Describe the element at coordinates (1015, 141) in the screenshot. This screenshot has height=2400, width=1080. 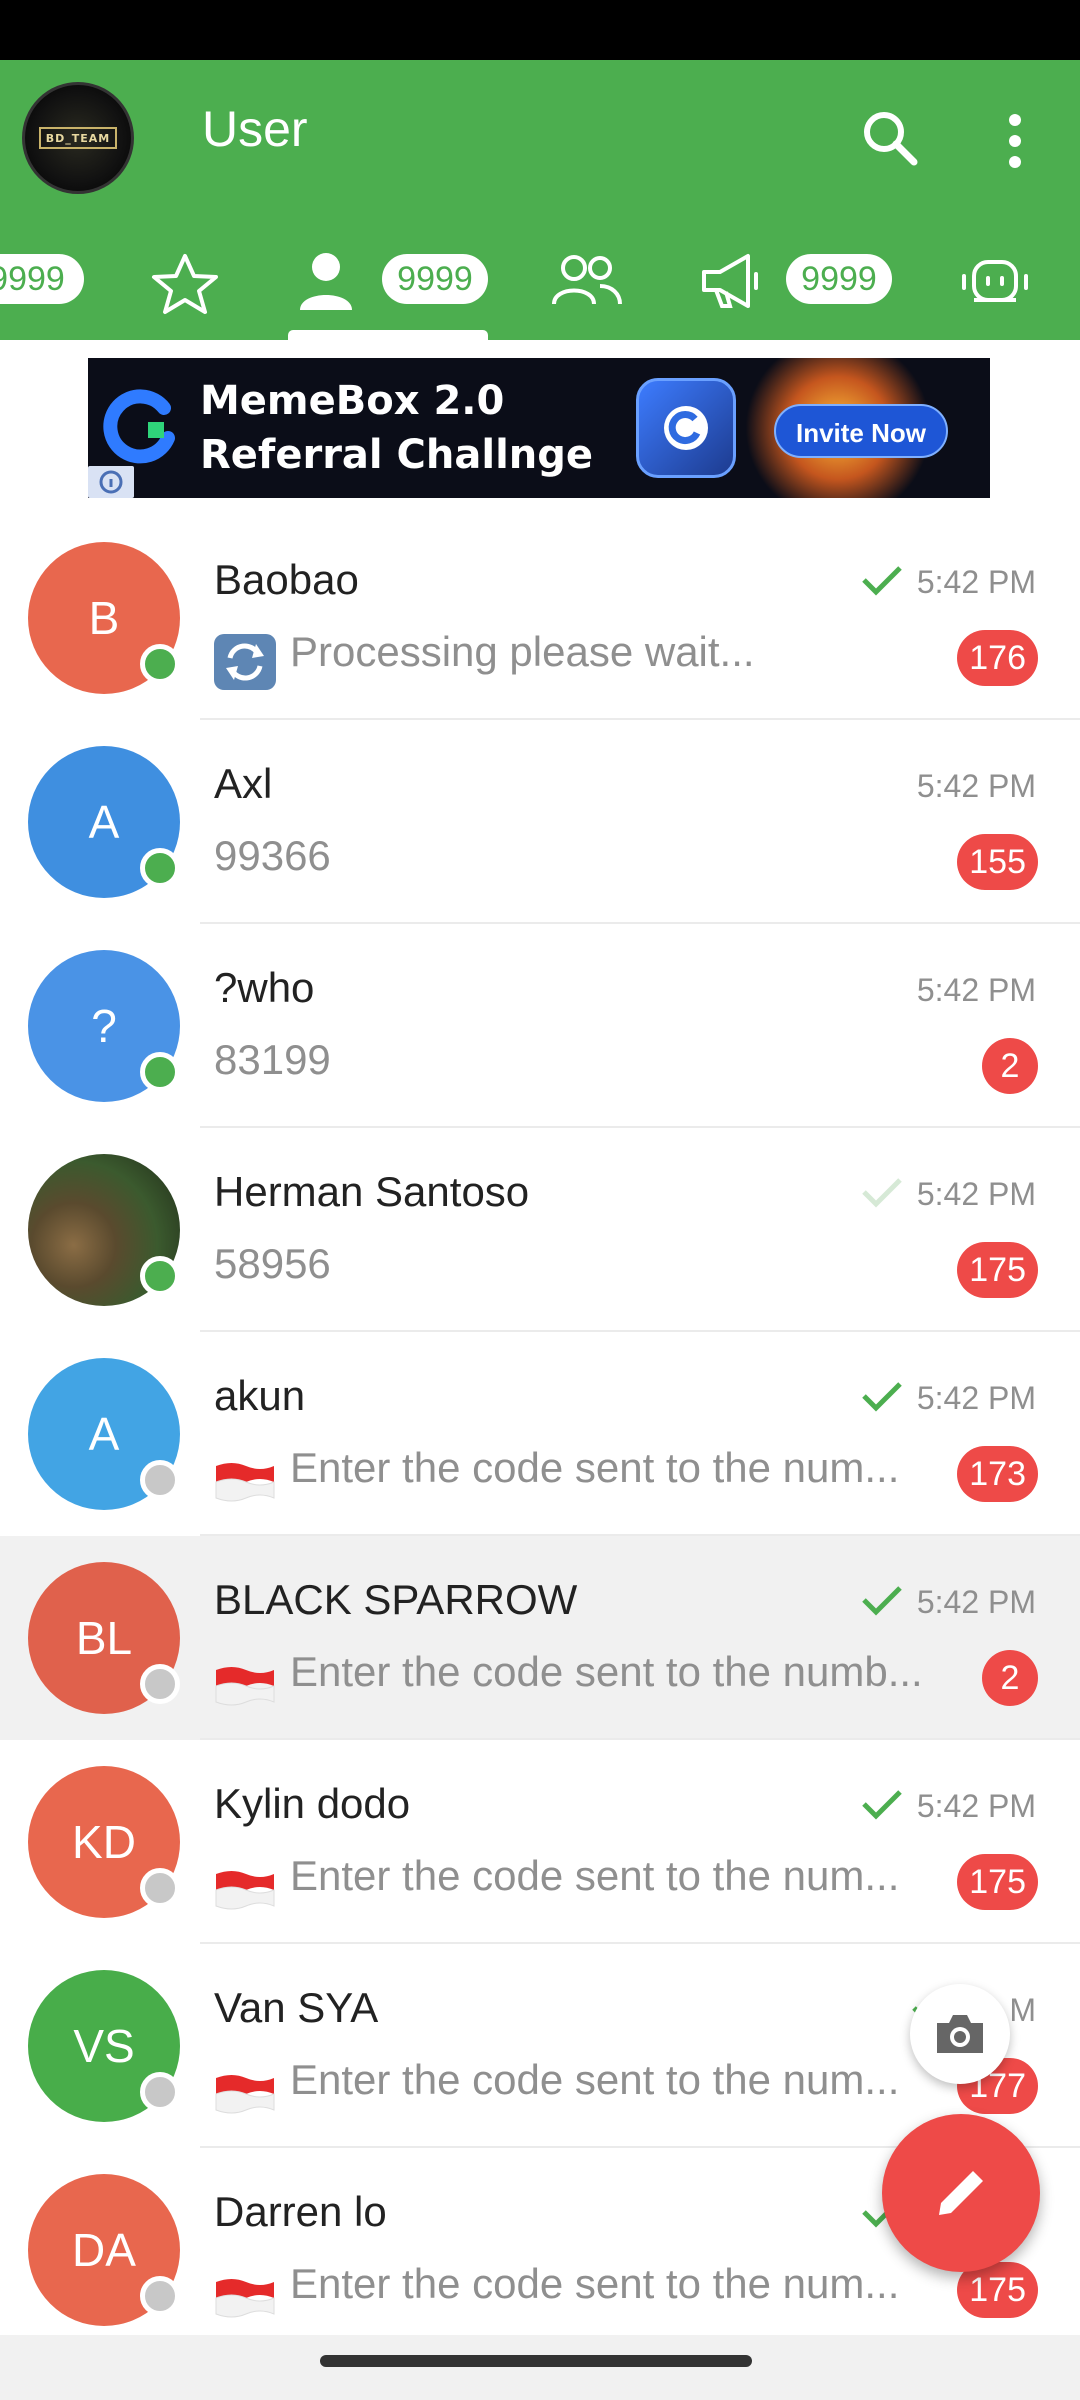
I see `more-menu-icon` at that location.